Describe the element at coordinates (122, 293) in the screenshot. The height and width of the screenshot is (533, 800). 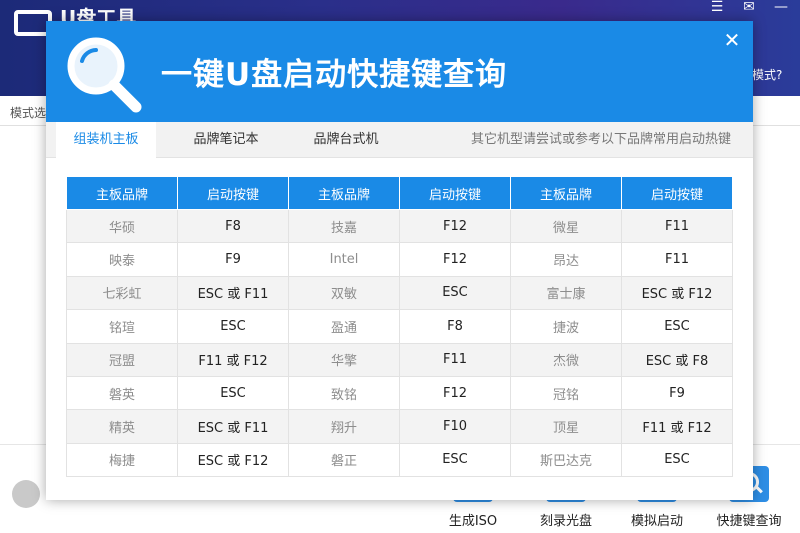
I see `brand-cell: 七彩虹` at that location.